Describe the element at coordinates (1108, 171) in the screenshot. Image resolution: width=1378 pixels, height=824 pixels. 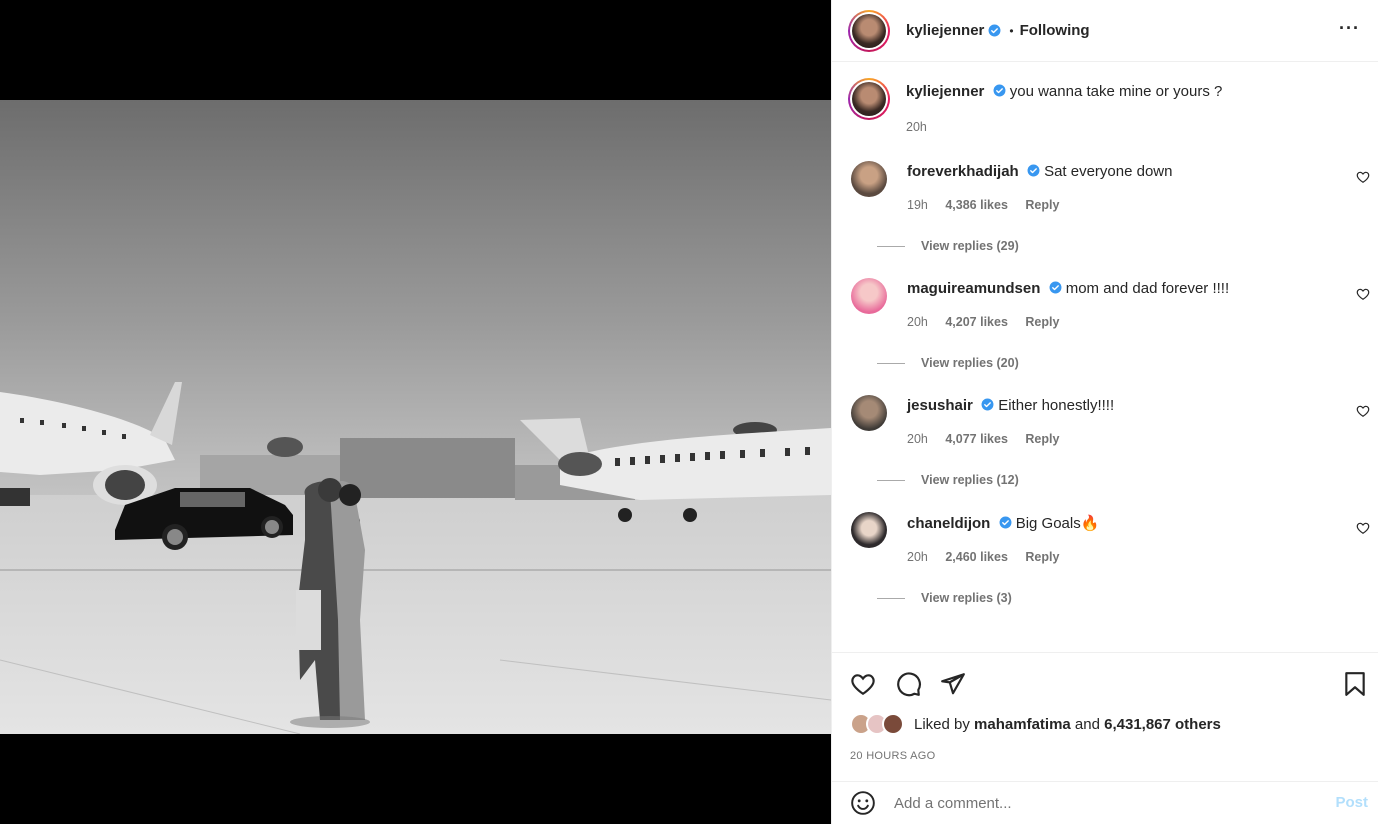
I see `comment-text: Sat everyone down` at that location.